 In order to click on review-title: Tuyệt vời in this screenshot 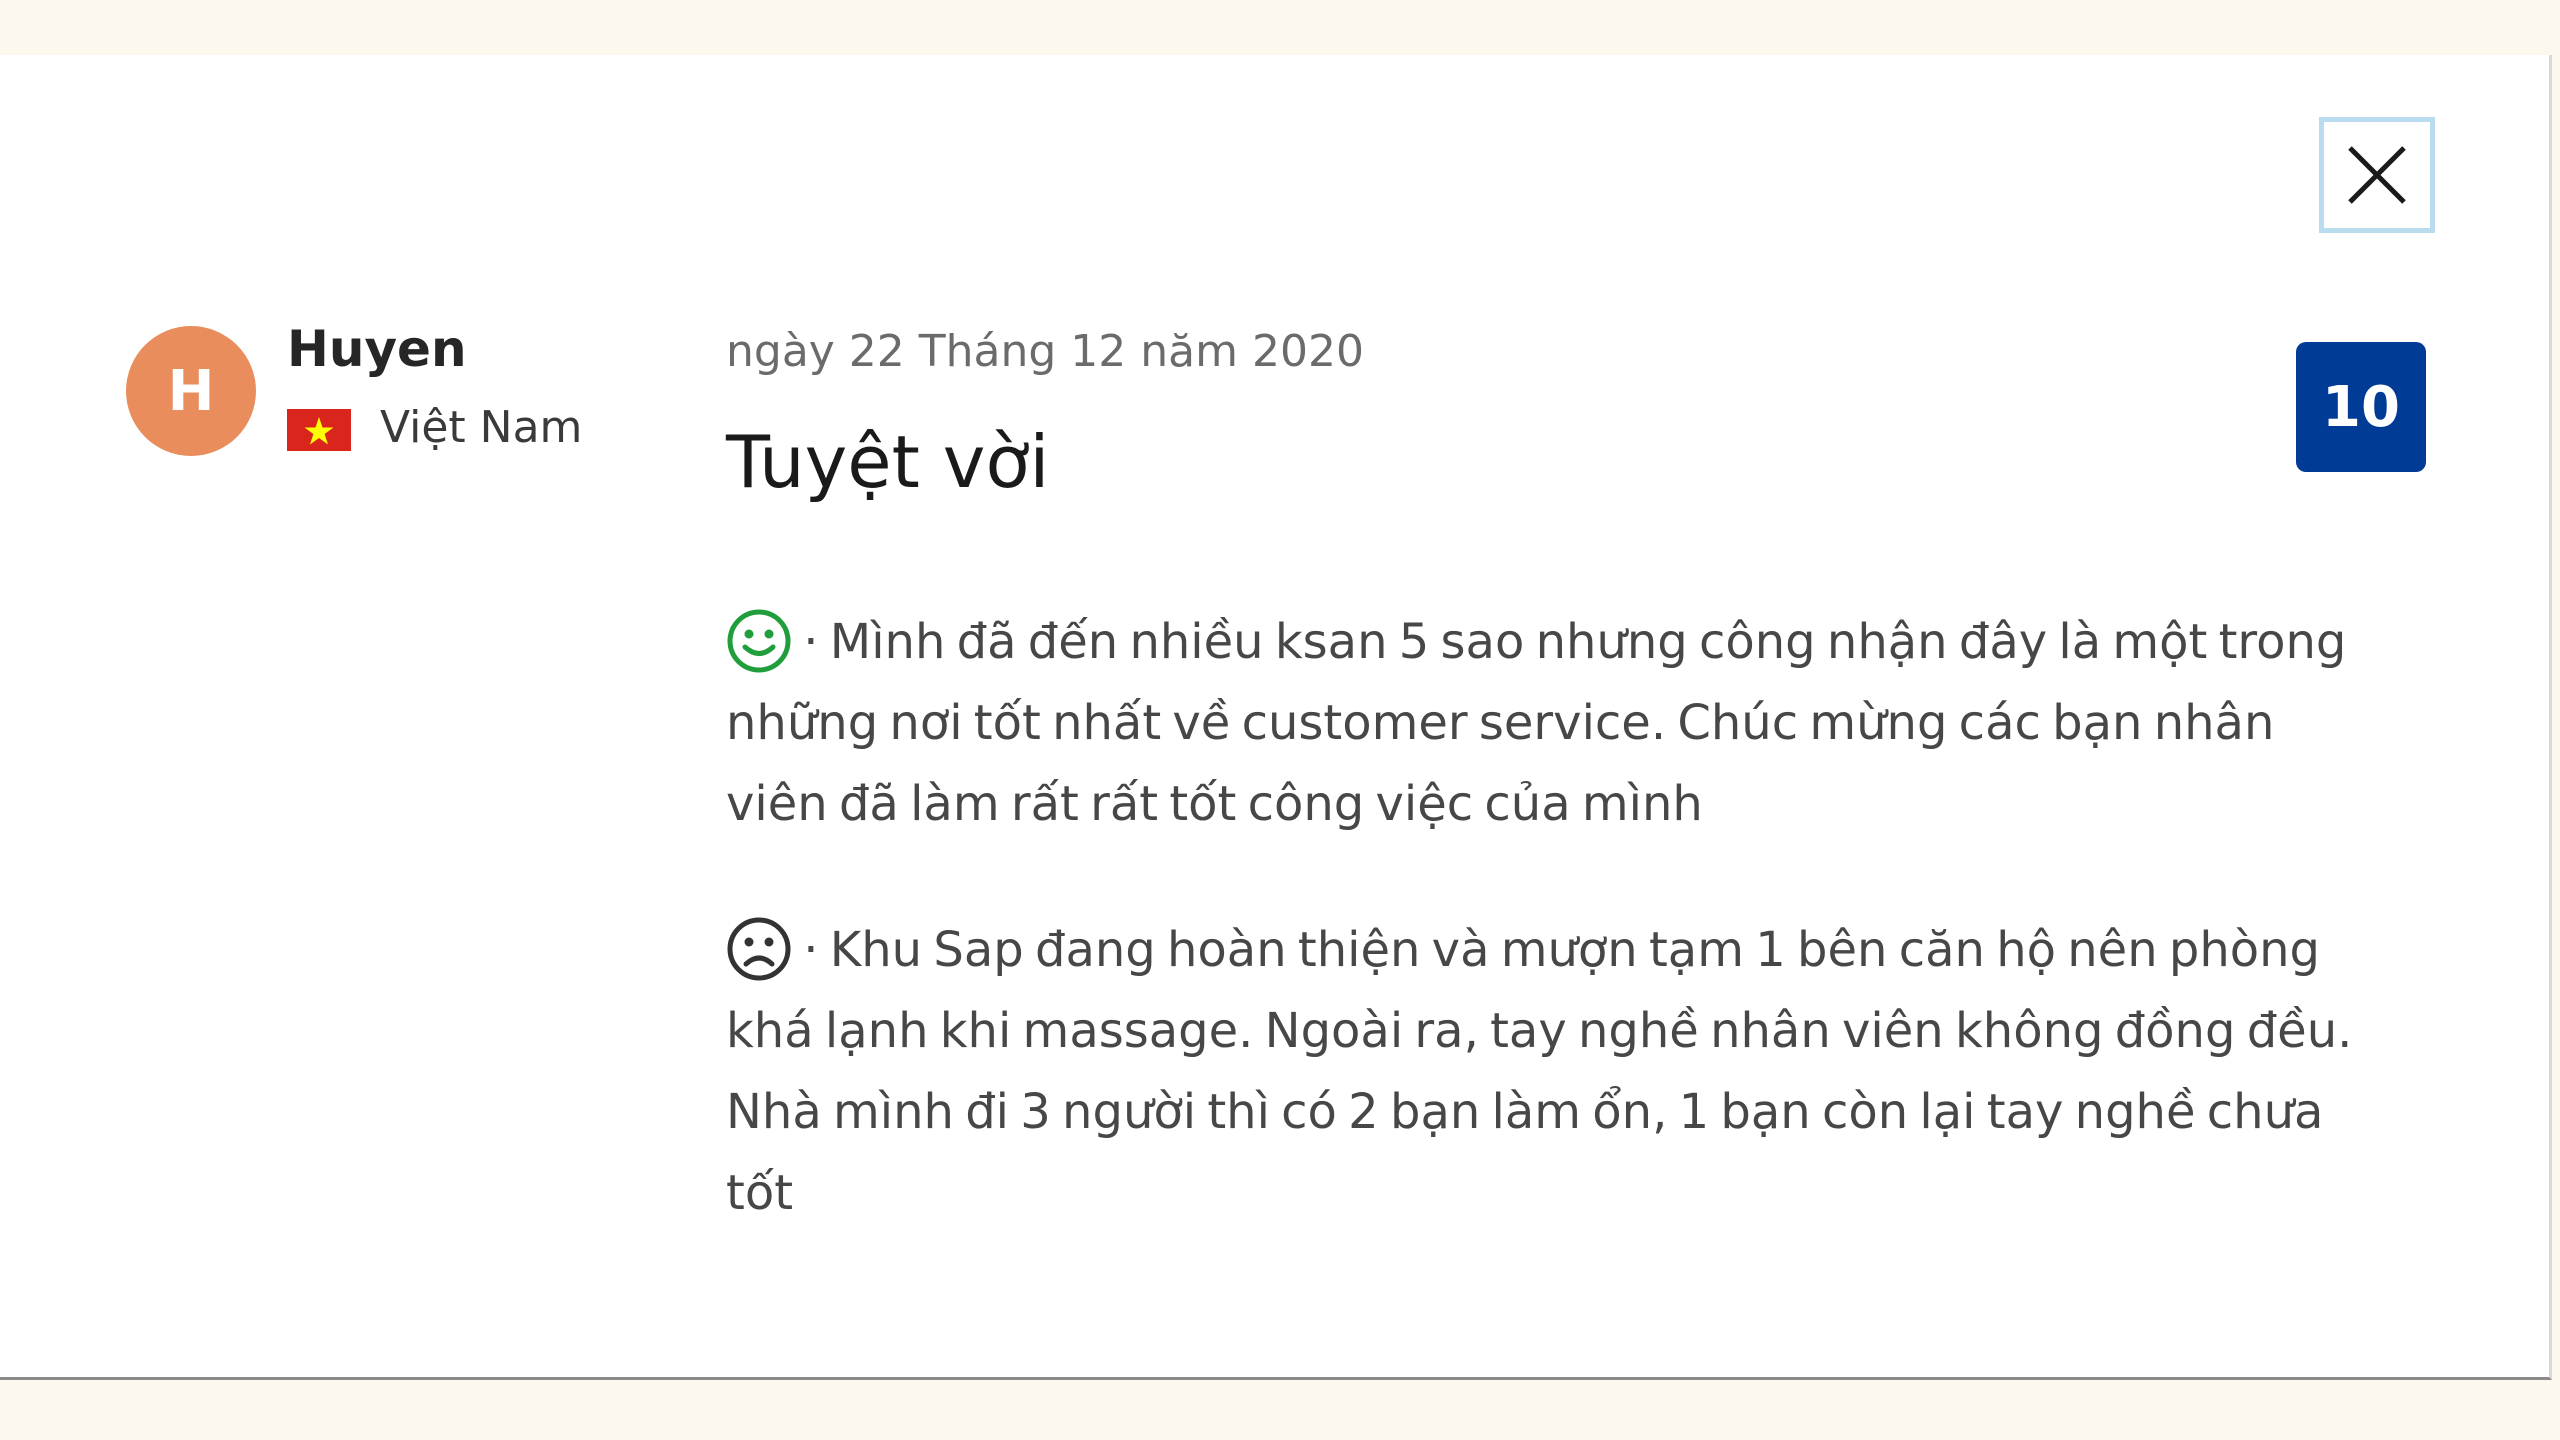, I will do `click(888, 462)`.